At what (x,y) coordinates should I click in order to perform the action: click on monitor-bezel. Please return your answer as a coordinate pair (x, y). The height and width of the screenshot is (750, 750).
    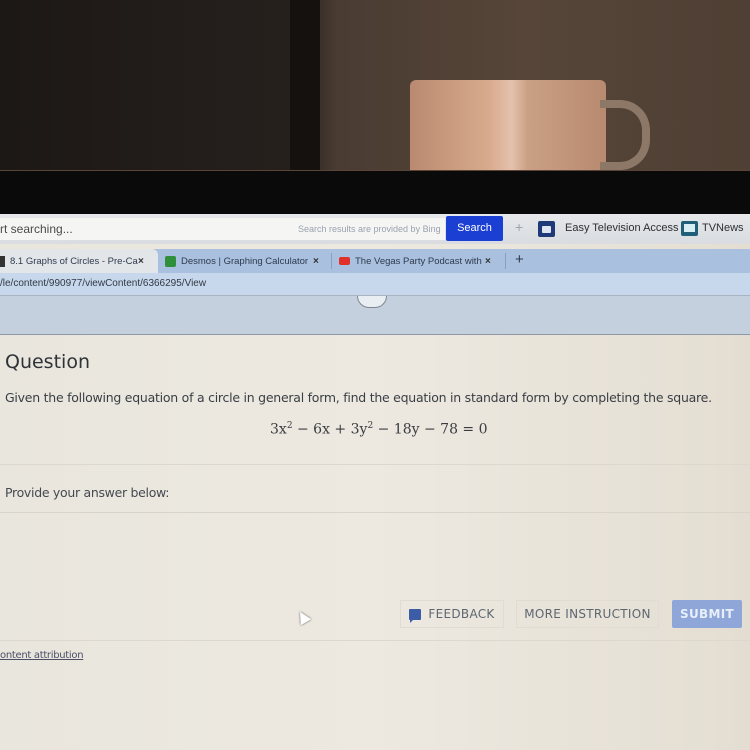
    Looking at the image, I should click on (375, 192).